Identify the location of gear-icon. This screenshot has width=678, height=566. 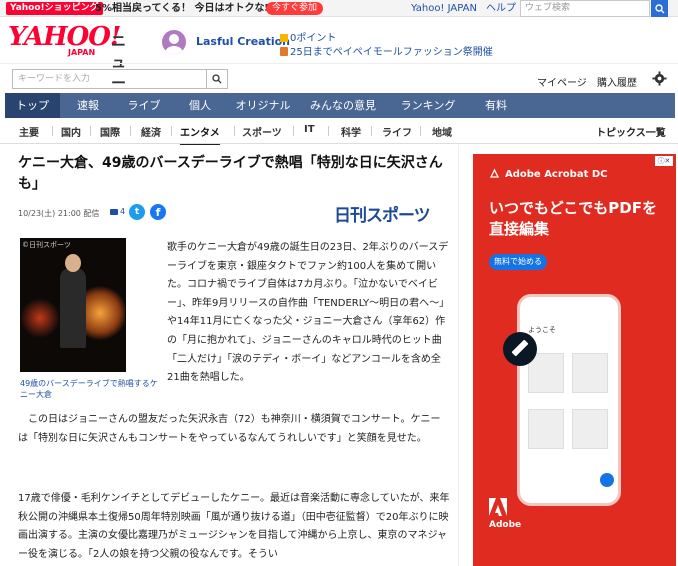
(659, 78).